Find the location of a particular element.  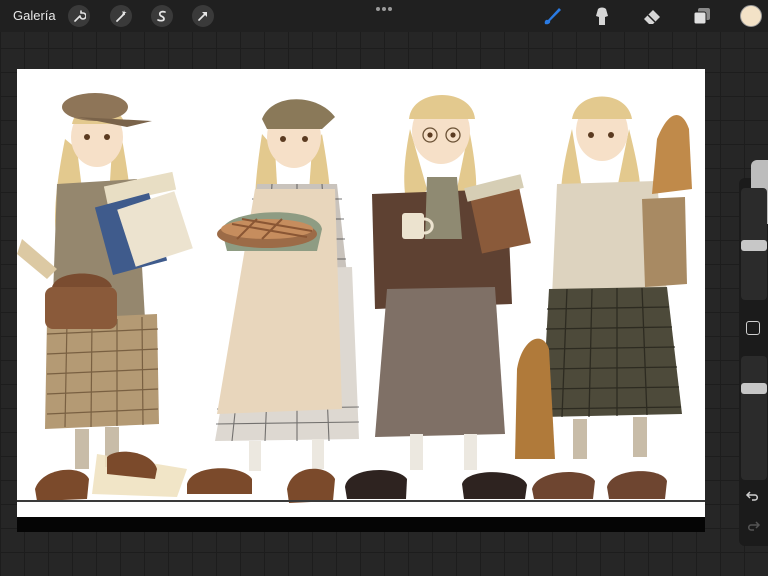

selection-s-icon is located at coordinates (162, 16).